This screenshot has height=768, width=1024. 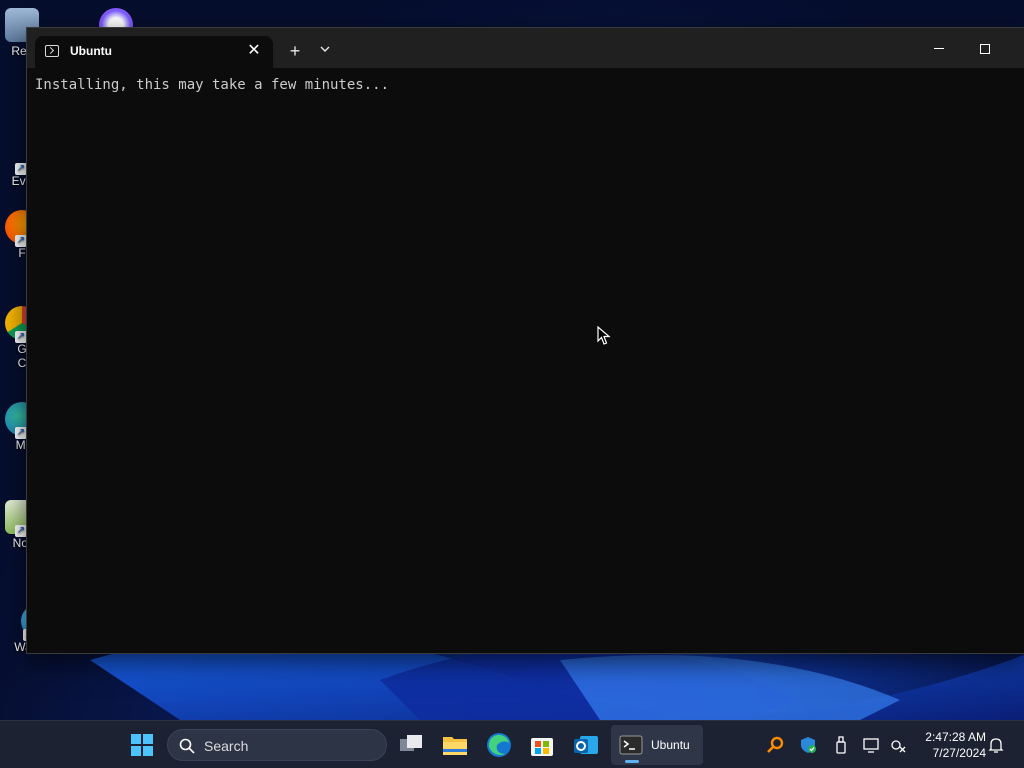 What do you see at coordinates (841, 745) in the screenshot?
I see `usb-device-icon` at bounding box center [841, 745].